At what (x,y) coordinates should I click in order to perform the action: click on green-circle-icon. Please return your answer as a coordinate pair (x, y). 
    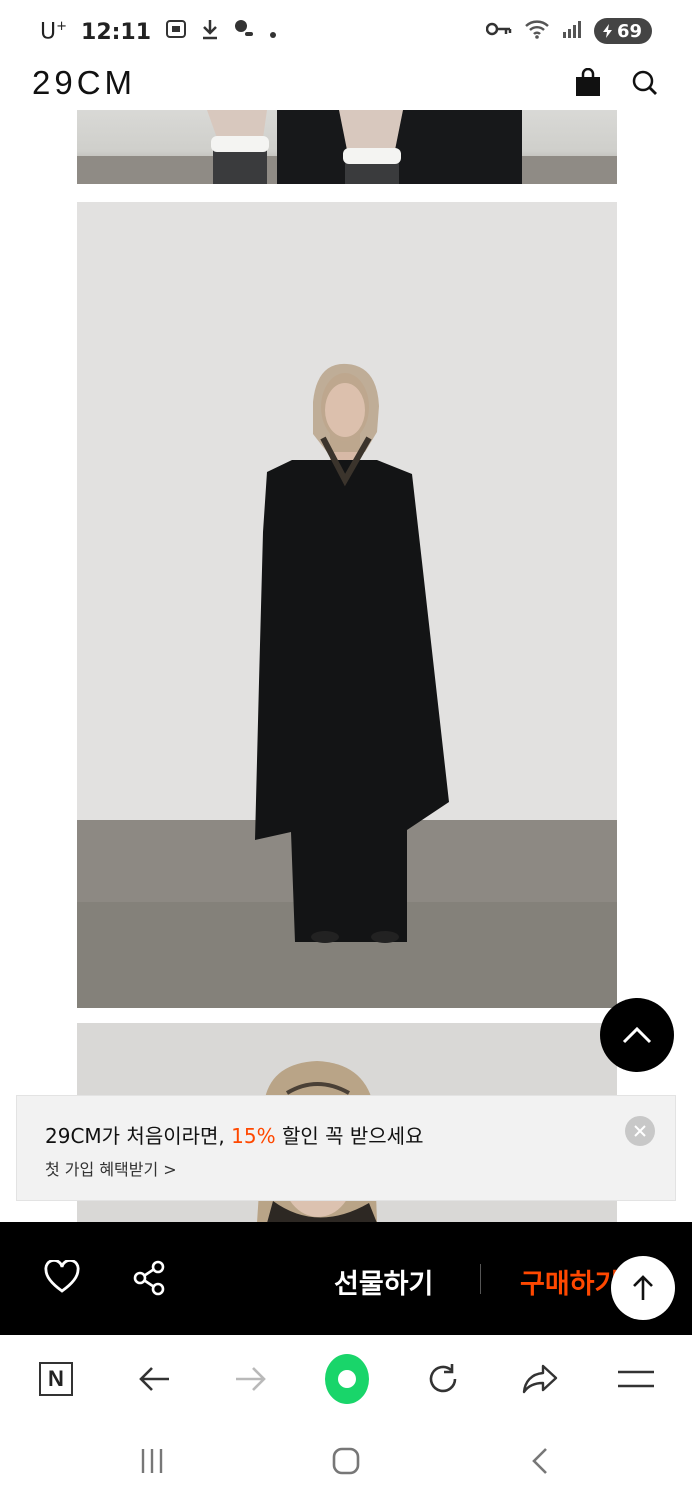
    Looking at the image, I should click on (347, 1379).